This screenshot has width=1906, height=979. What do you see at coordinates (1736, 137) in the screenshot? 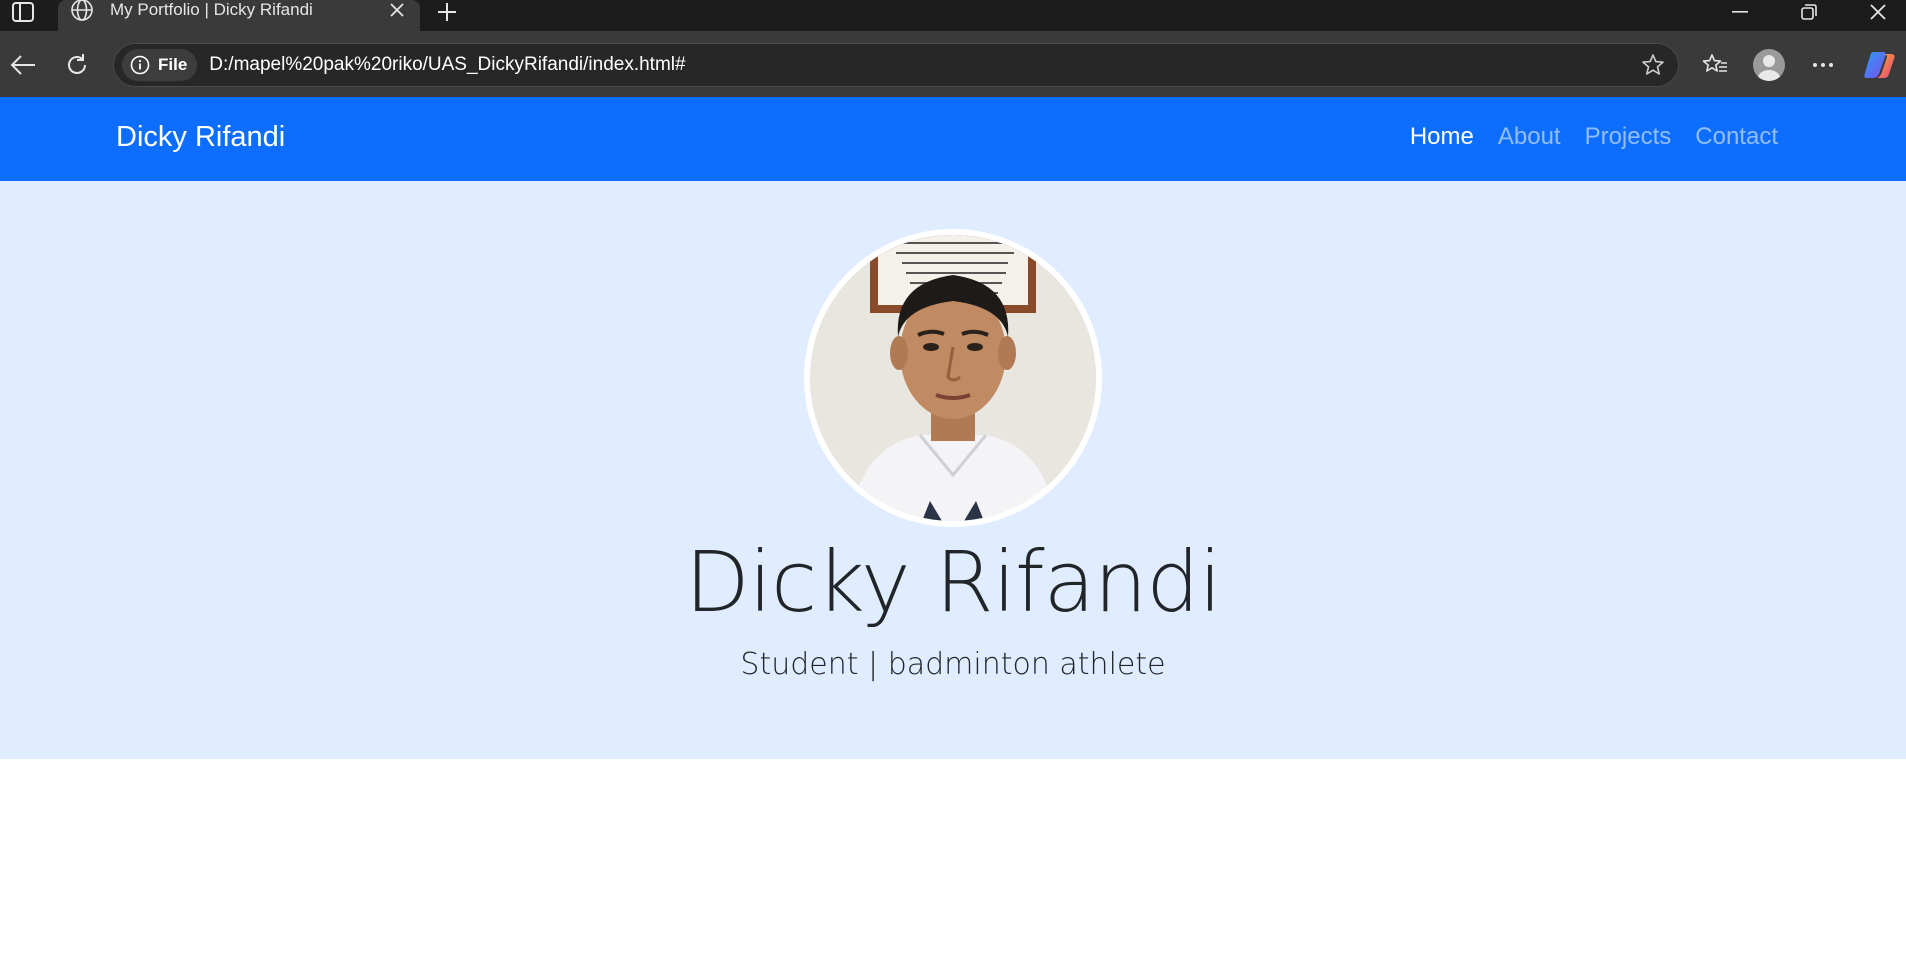
I see `nav-link-contact: Contact` at bounding box center [1736, 137].